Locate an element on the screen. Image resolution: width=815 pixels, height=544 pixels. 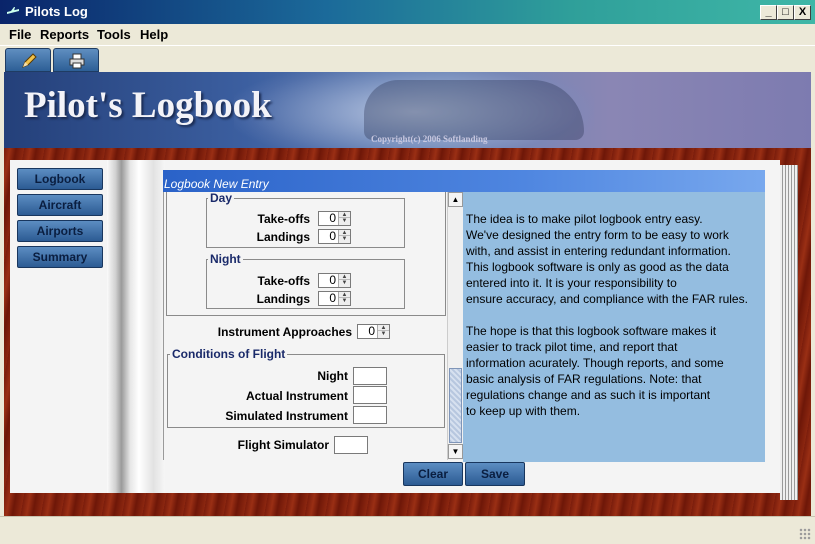
sidebar-item-summary: Summary is located at coordinates (60, 257).